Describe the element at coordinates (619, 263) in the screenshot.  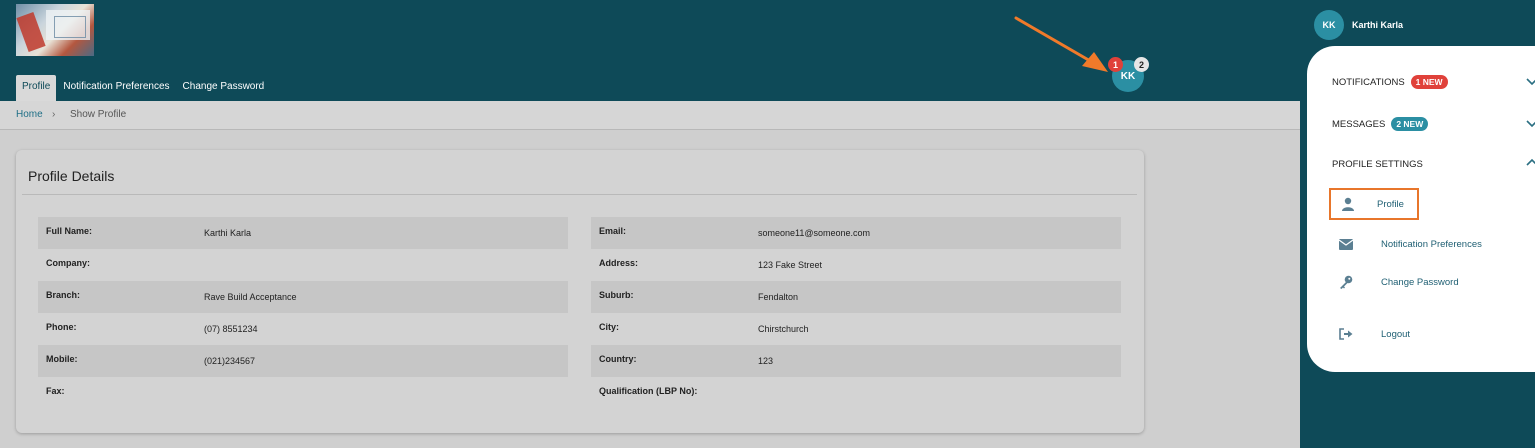
I see `field-label: Address:` at that location.